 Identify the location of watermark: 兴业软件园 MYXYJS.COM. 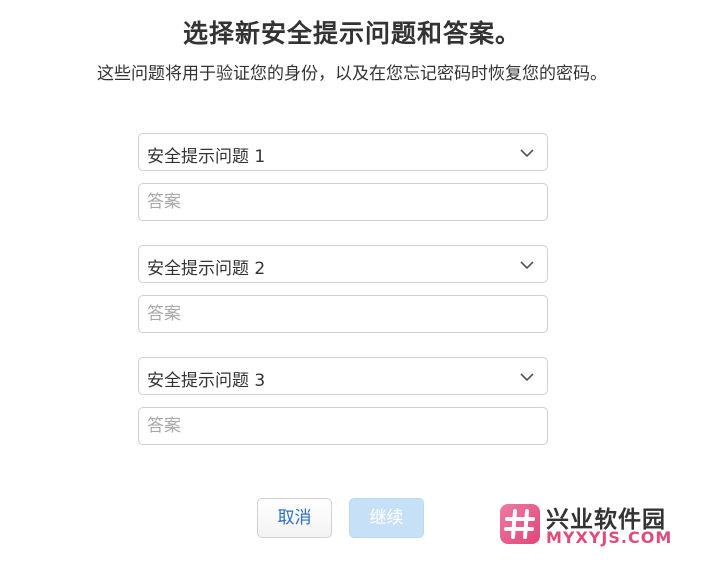
(598, 526).